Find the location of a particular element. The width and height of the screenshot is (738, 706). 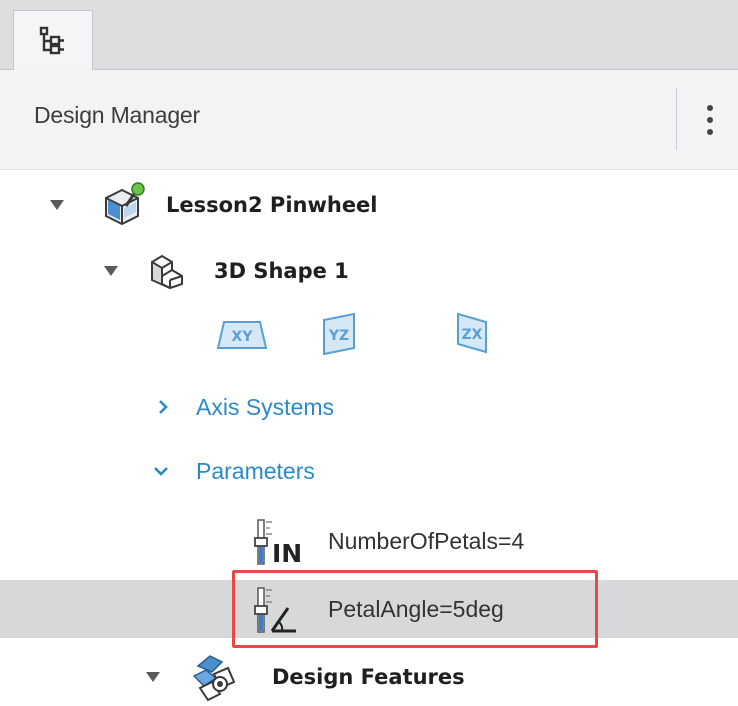

svg-text: ZX is located at coordinates (472, 335).